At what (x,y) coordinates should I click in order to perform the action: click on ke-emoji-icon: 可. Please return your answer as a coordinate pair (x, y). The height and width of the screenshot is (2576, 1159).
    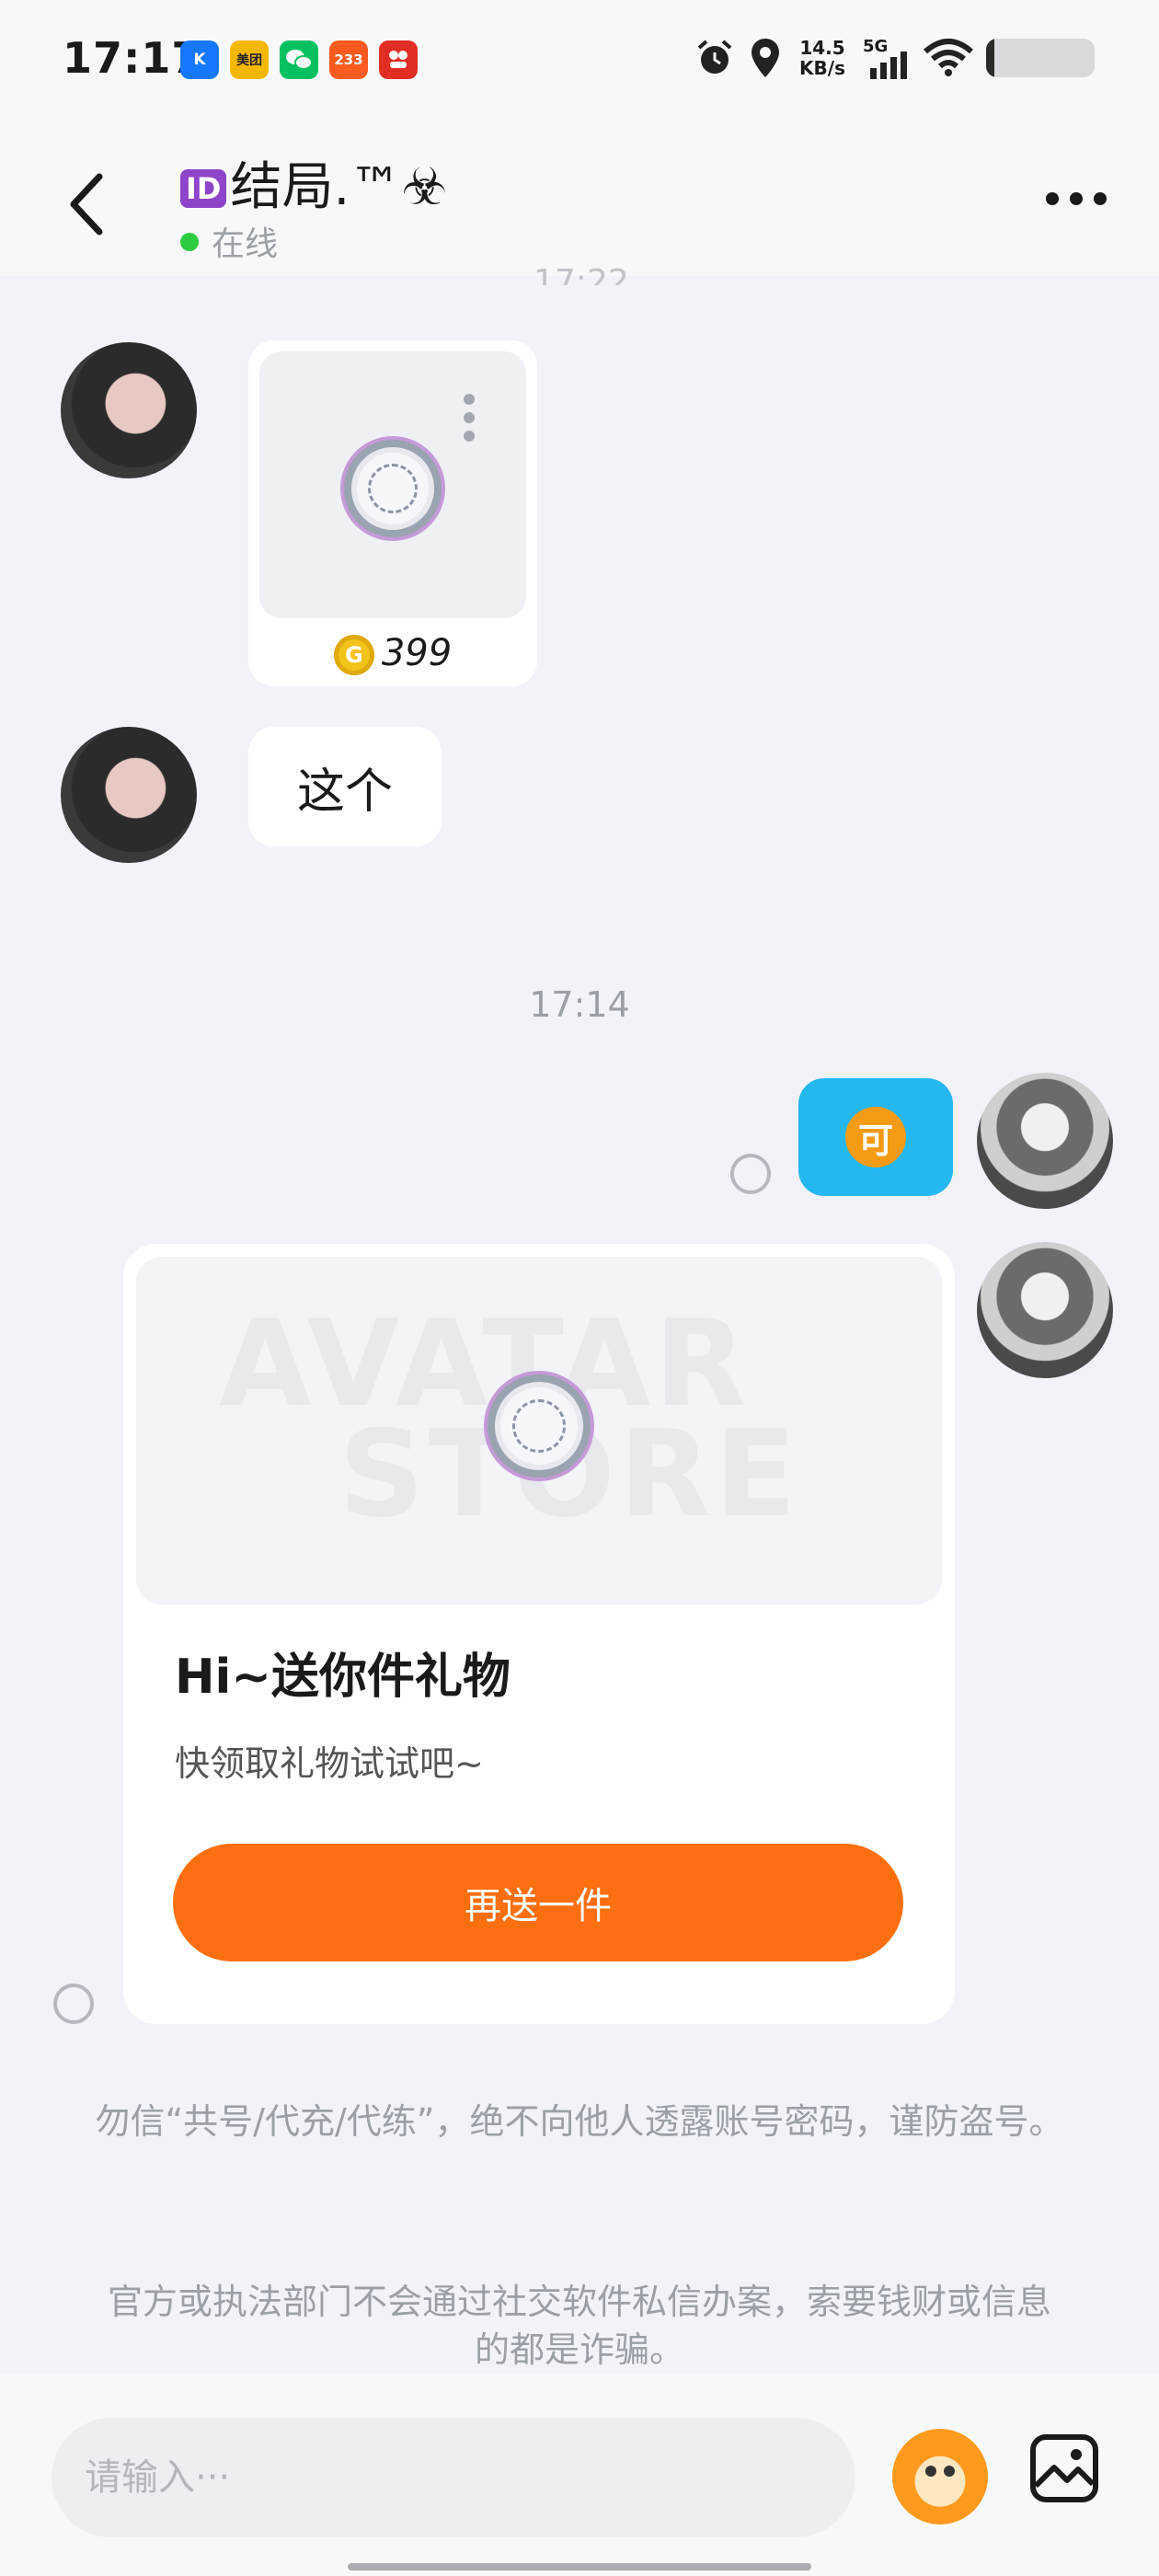
    Looking at the image, I should click on (875, 1137).